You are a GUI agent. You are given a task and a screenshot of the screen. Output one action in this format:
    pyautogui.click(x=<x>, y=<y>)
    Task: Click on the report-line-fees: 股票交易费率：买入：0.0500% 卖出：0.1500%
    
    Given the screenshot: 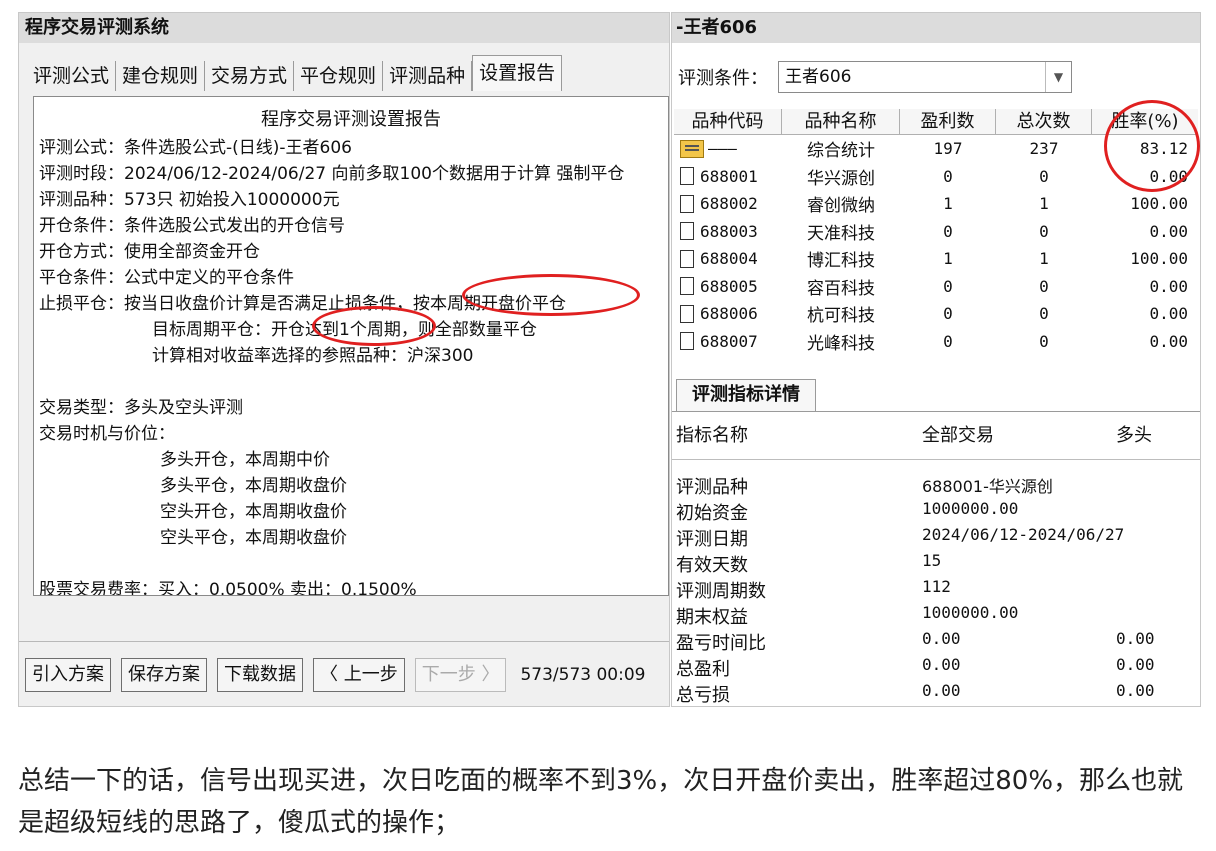 What is the action you would take?
    pyautogui.click(x=228, y=588)
    